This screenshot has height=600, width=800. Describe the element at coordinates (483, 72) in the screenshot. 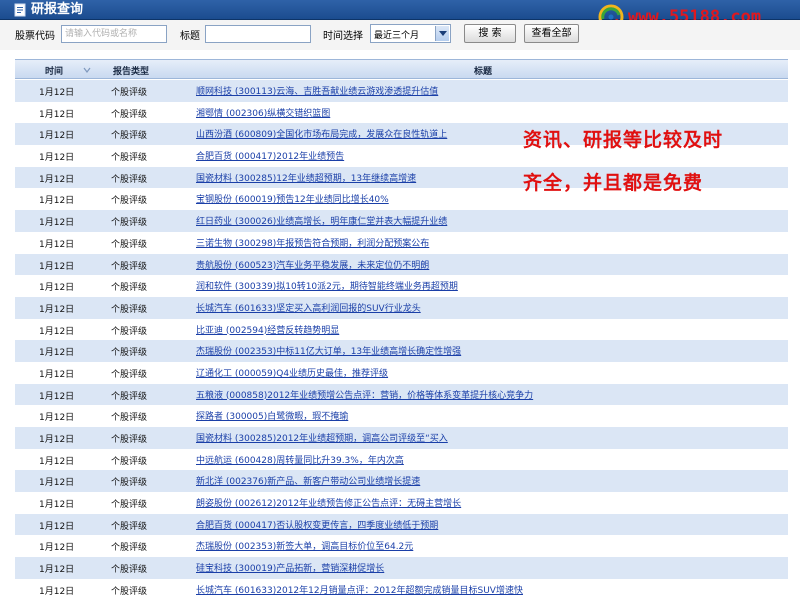

I see `column-header-title: 标题` at that location.